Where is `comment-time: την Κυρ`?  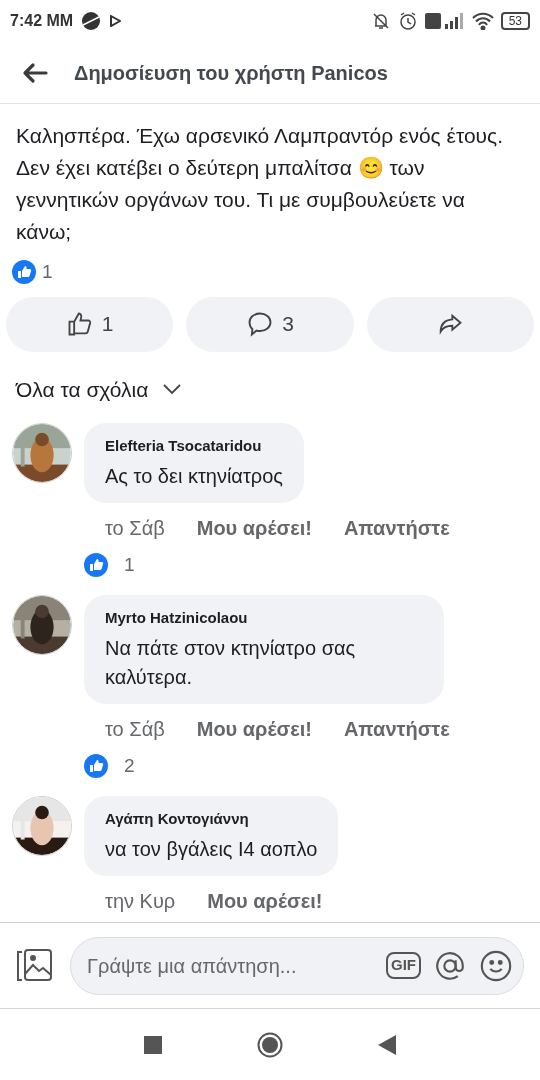
comment-time: την Κυρ is located at coordinates (140, 901).